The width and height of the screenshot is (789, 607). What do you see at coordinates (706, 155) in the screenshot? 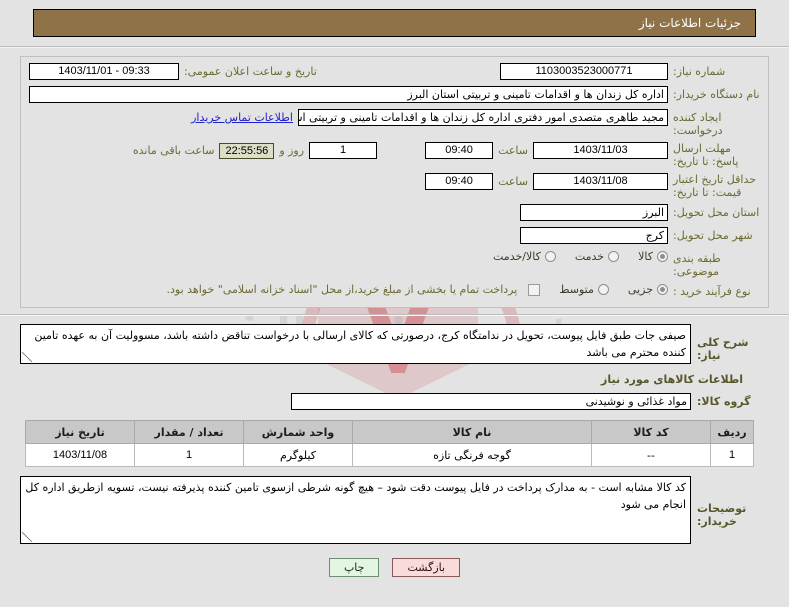
I see `label-reply-deadline: مهلت ارسال پاسخ: تا تاریخ:` at bounding box center [706, 155].